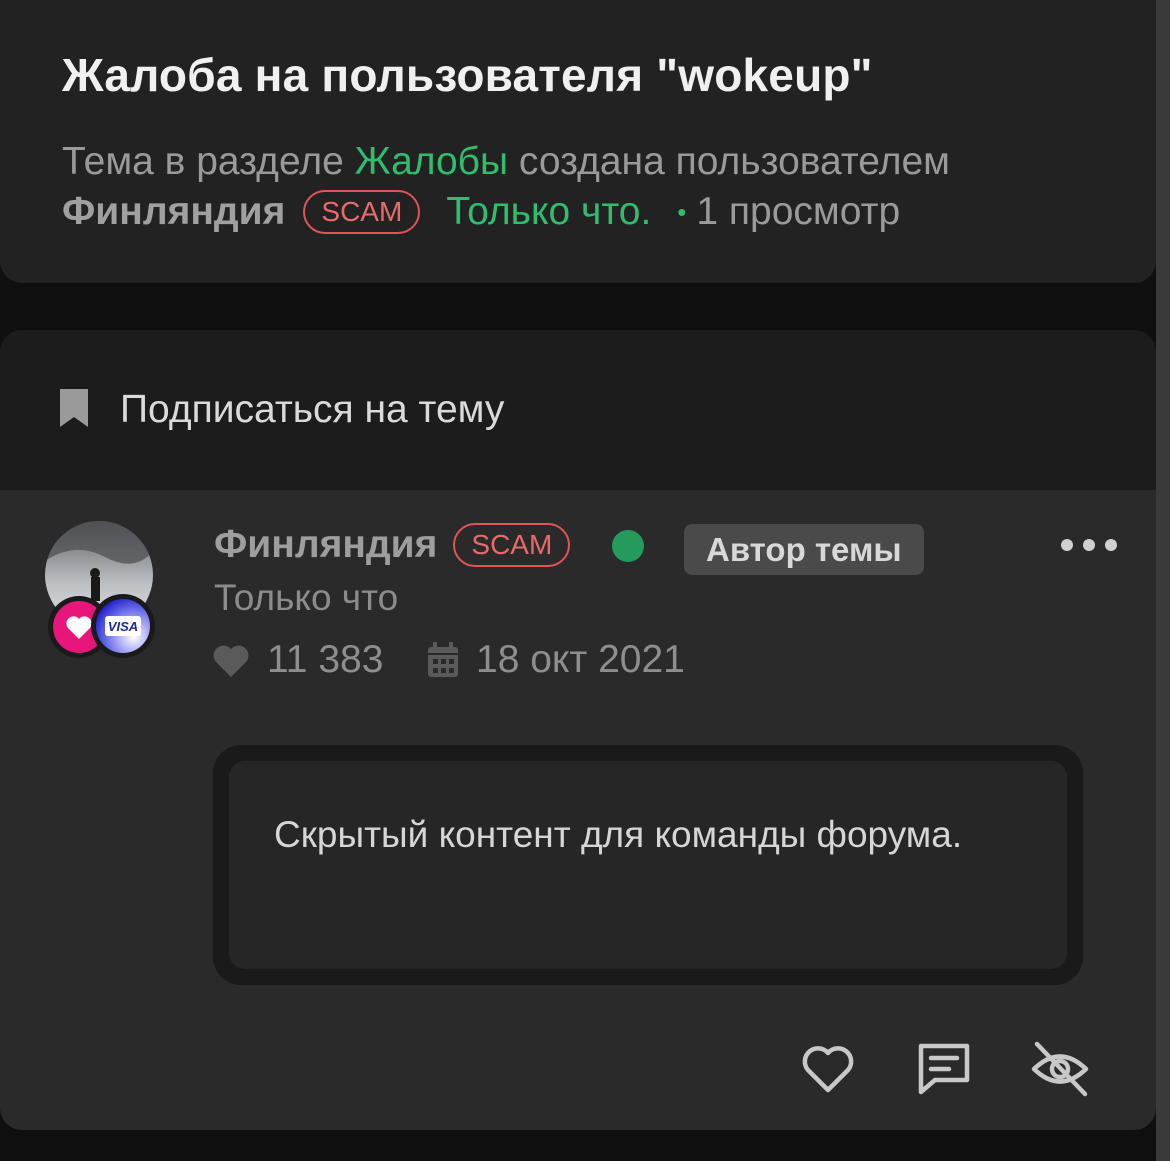 The height and width of the screenshot is (1161, 1170). I want to click on subscribe-label: Подписаться на тему, so click(312, 410).